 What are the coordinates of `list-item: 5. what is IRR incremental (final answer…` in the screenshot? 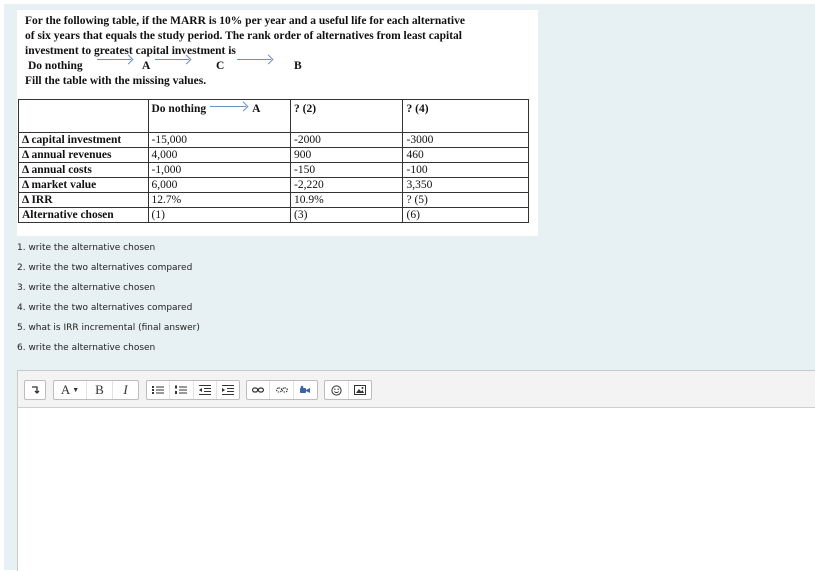 It's located at (108, 328).